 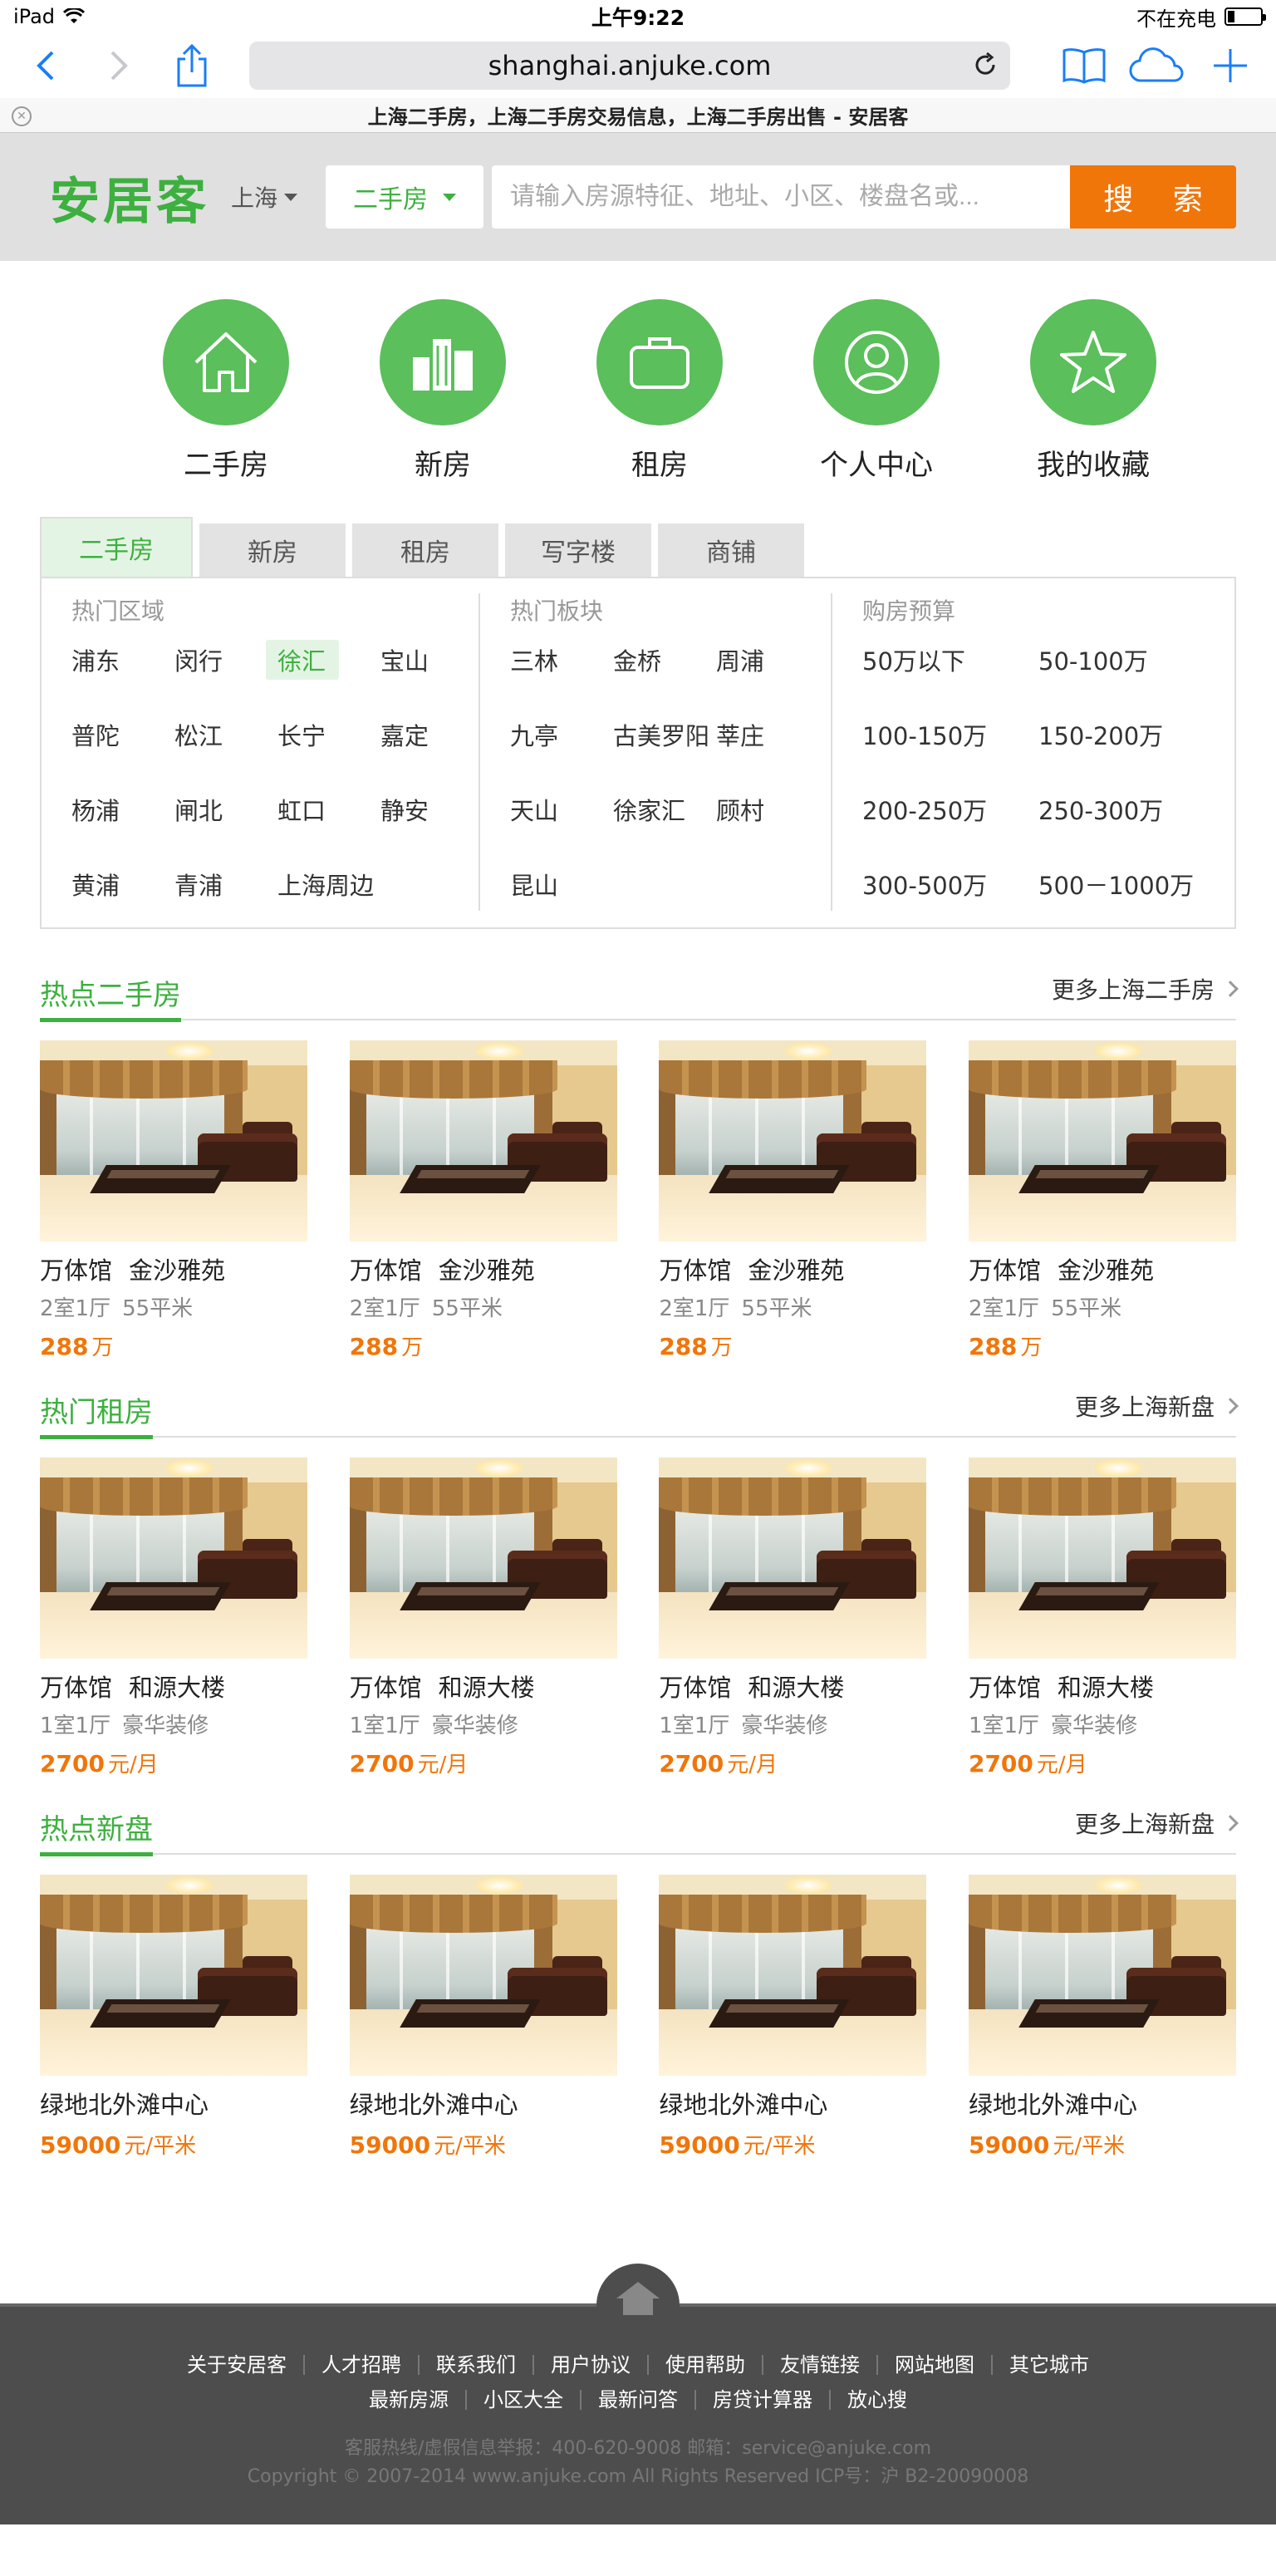 I want to click on budget-item: 50-100万, so click(x=1121, y=660).